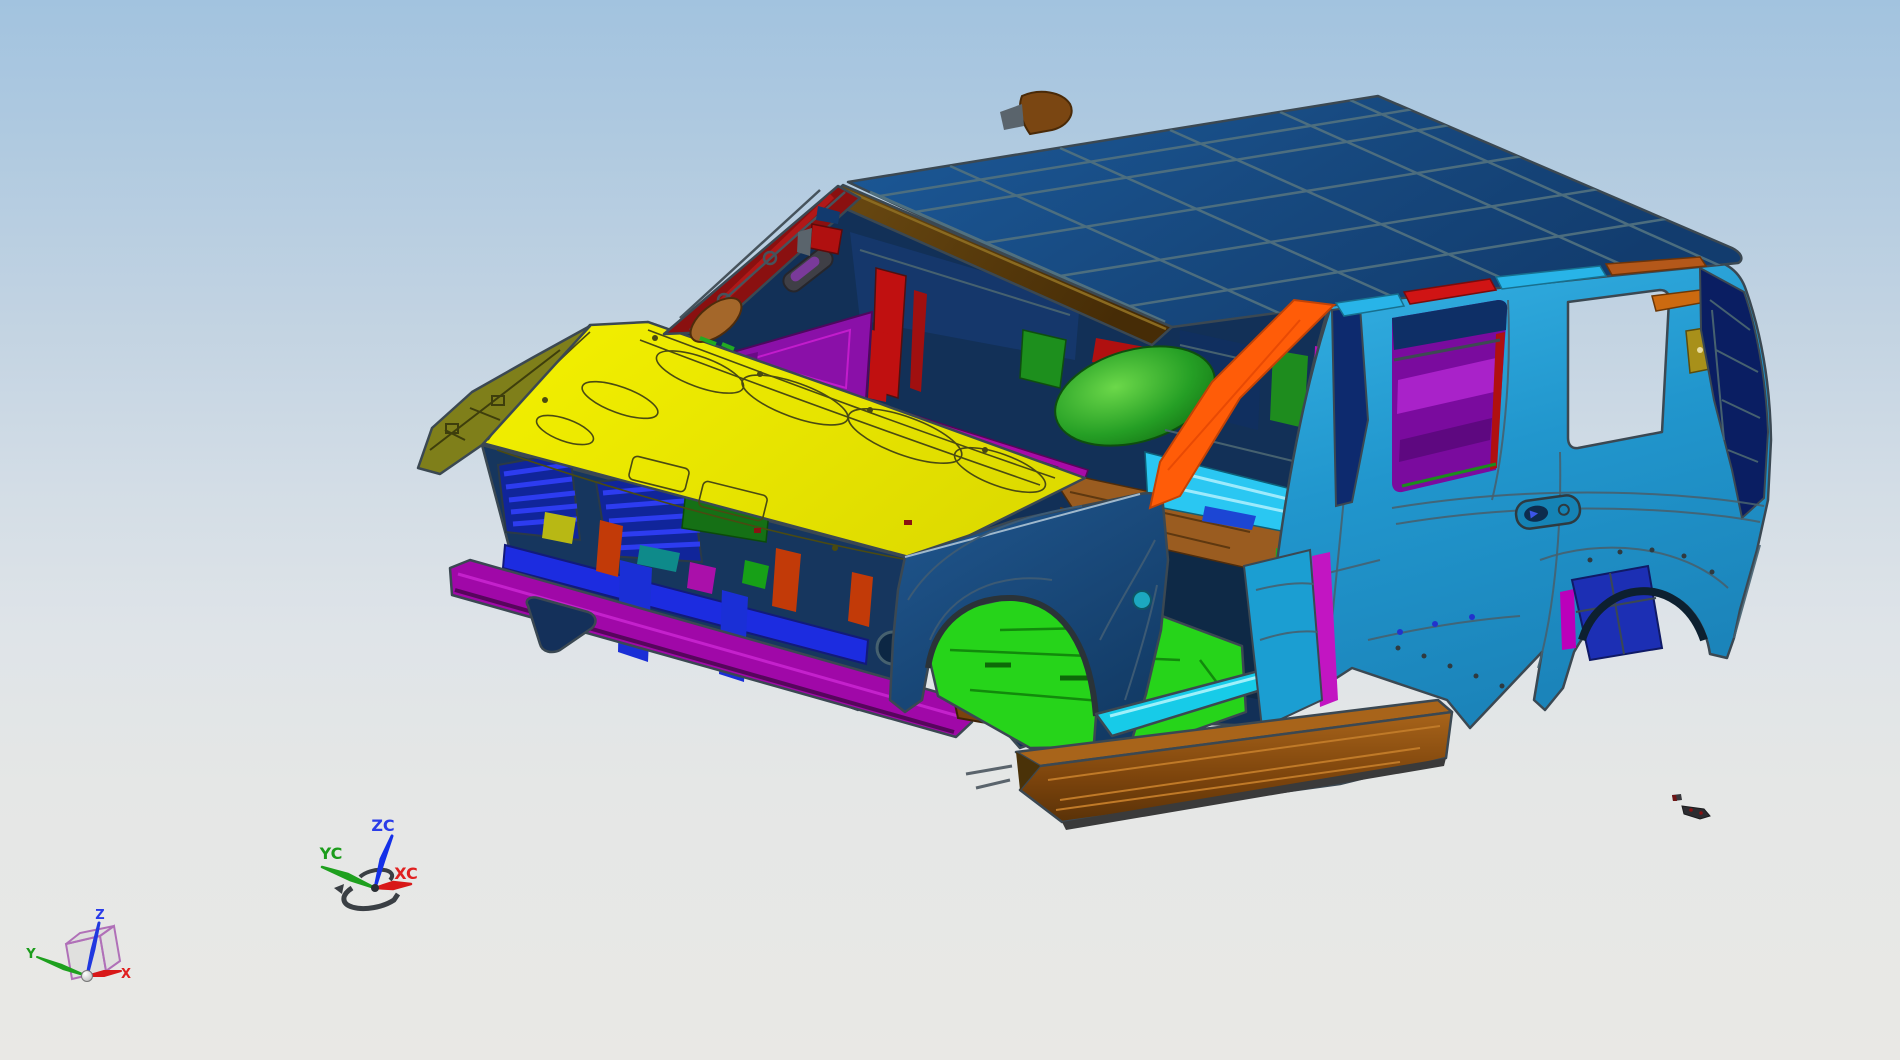 The width and height of the screenshot is (1900, 1060). Describe the element at coordinates (393, 885) in the screenshot. I see `wcs-x-axis` at that location.